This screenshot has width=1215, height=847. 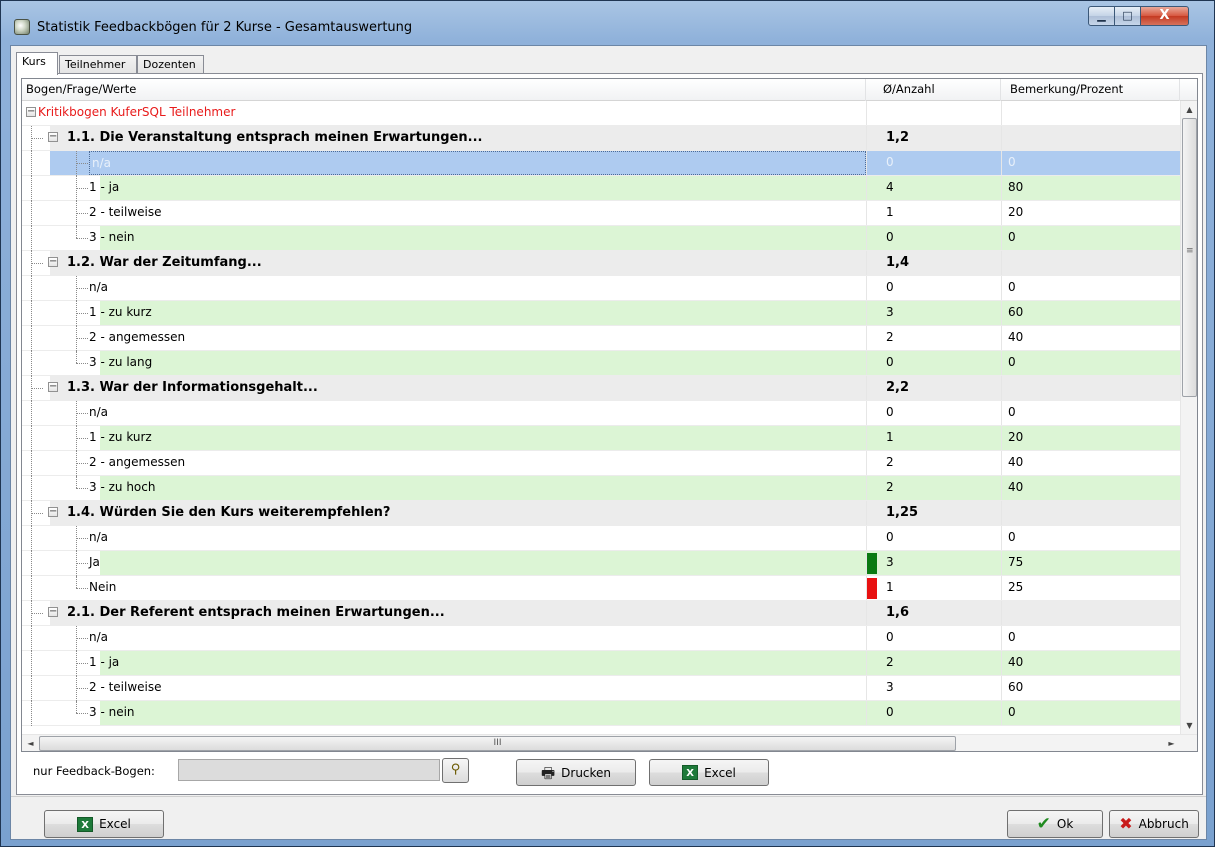 I want to click on horizontal-scrollbar: ◄ III ►, so click(x=609, y=742).